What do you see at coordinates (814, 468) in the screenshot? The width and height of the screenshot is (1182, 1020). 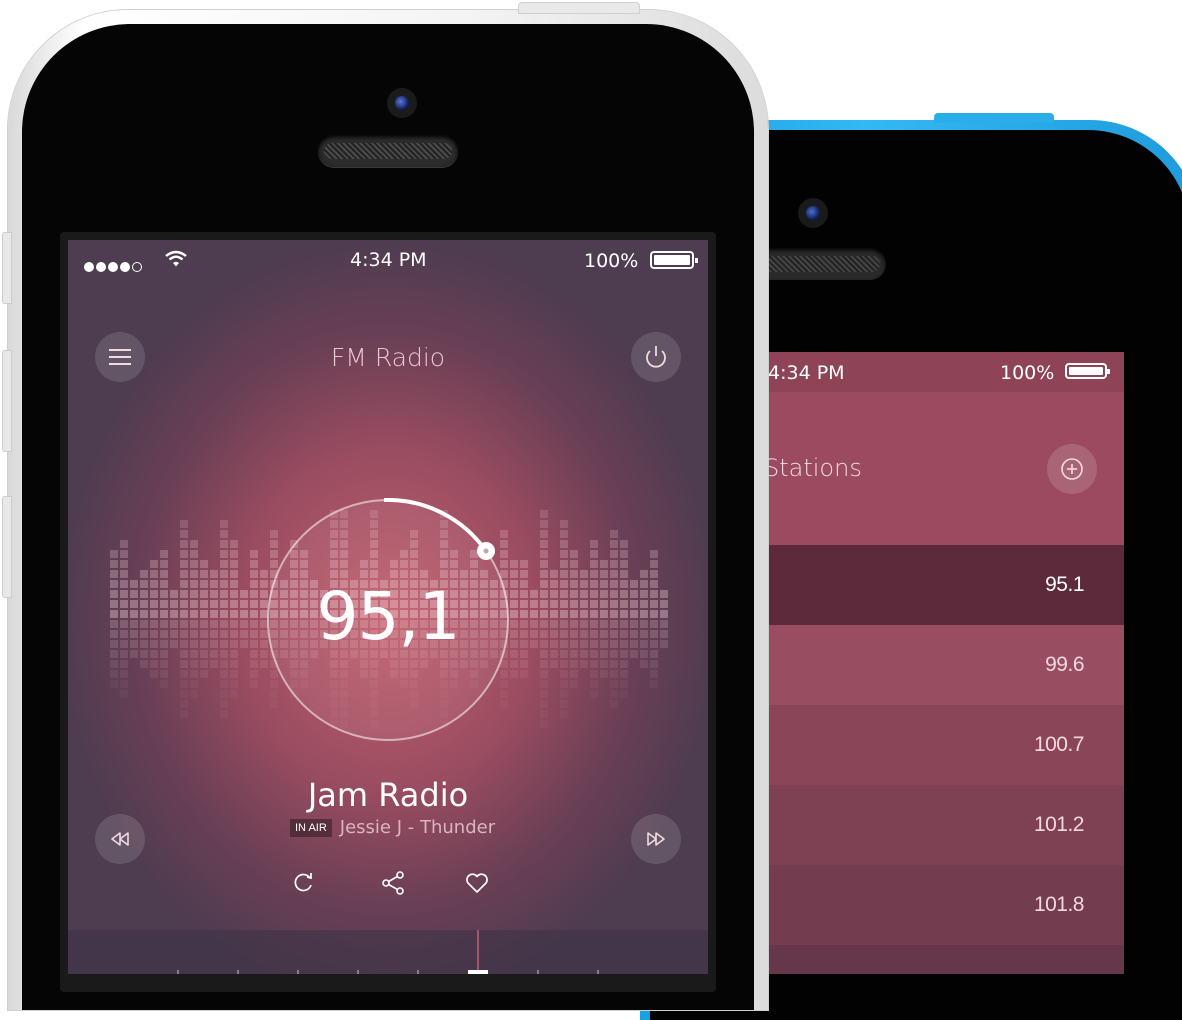 I see `page-title: Stations` at bounding box center [814, 468].